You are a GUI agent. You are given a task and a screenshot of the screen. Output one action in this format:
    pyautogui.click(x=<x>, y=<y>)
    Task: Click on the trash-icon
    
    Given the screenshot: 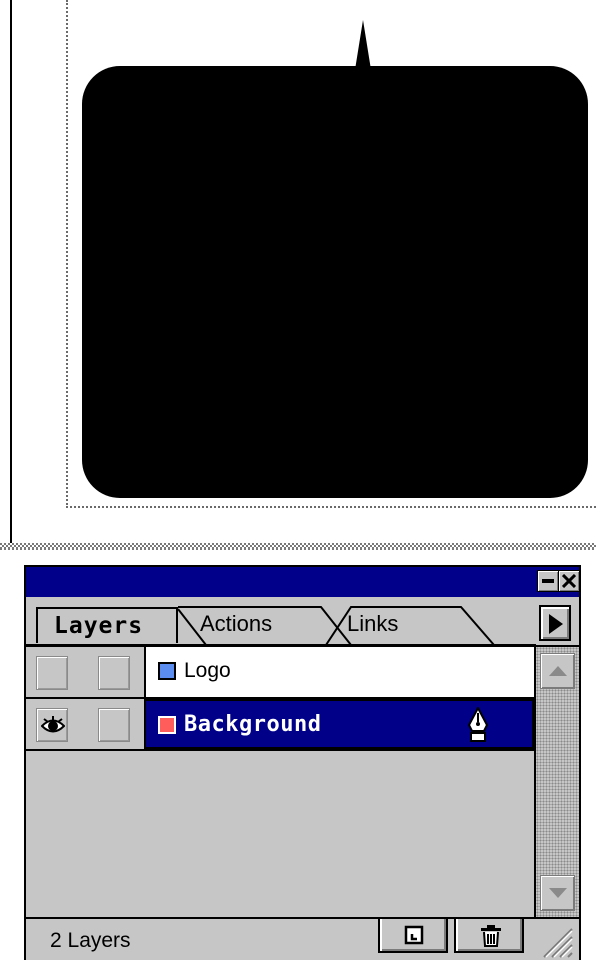 What is the action you would take?
    pyautogui.click(x=491, y=936)
    